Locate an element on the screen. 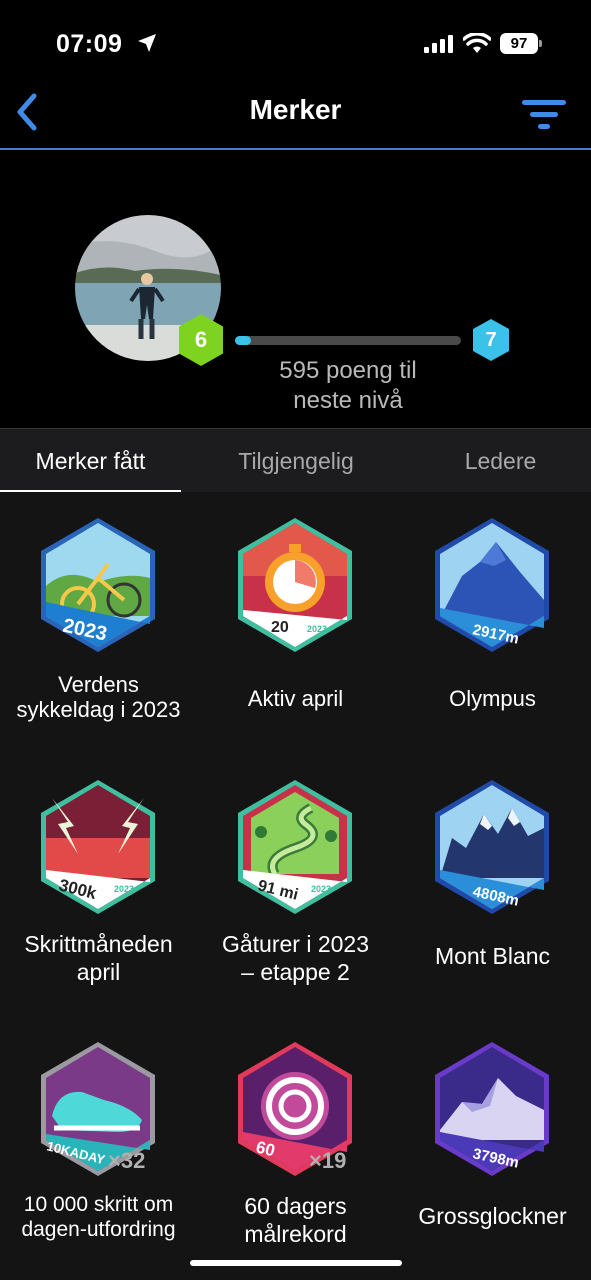 The height and width of the screenshot is (1280, 591). badge-olympus: 2917m Olympus is located at coordinates (492, 622).